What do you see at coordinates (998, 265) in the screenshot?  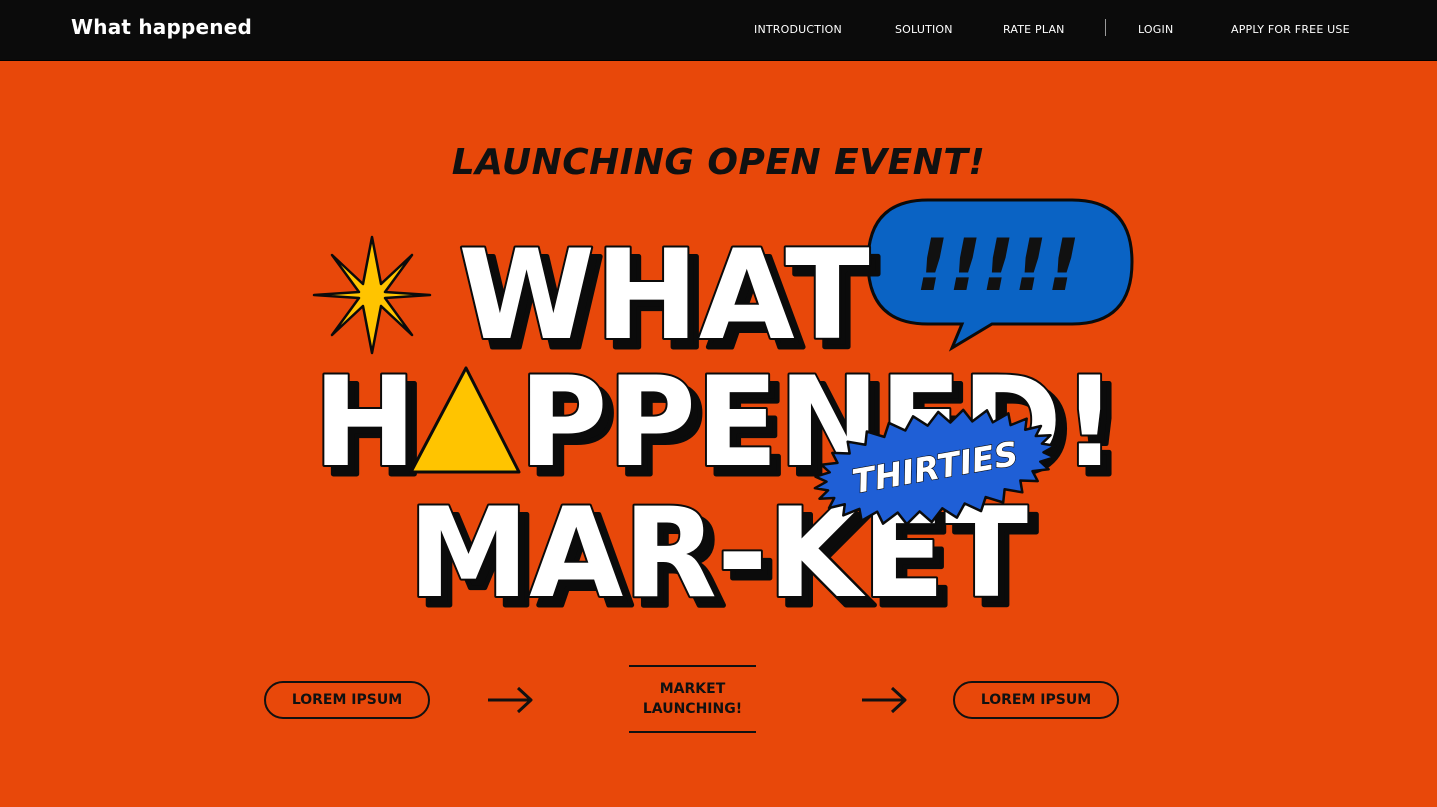 I see `speech-bubble-text: !!!!!` at bounding box center [998, 265].